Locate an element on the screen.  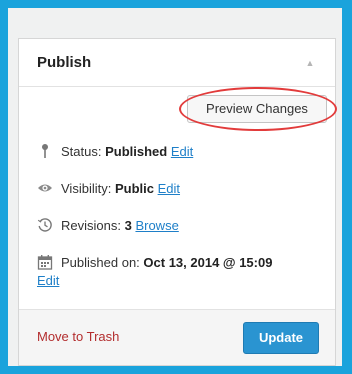
published-on-value: Oct 13, 2014 @ 15:09 is located at coordinates (208, 262).